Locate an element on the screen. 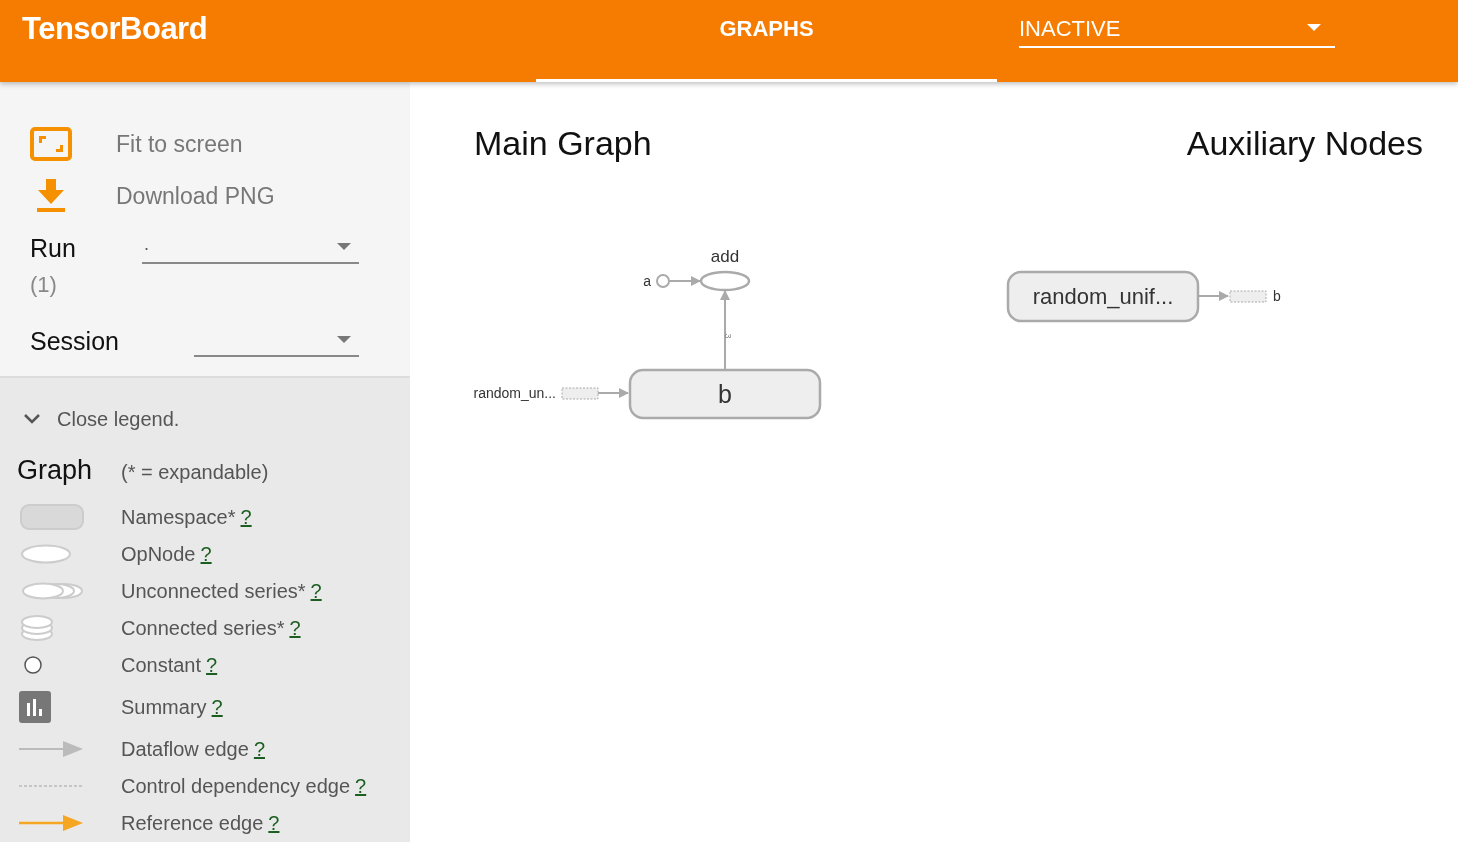 The image size is (1458, 842). legend-label: OpNode is located at coordinates (158, 554).